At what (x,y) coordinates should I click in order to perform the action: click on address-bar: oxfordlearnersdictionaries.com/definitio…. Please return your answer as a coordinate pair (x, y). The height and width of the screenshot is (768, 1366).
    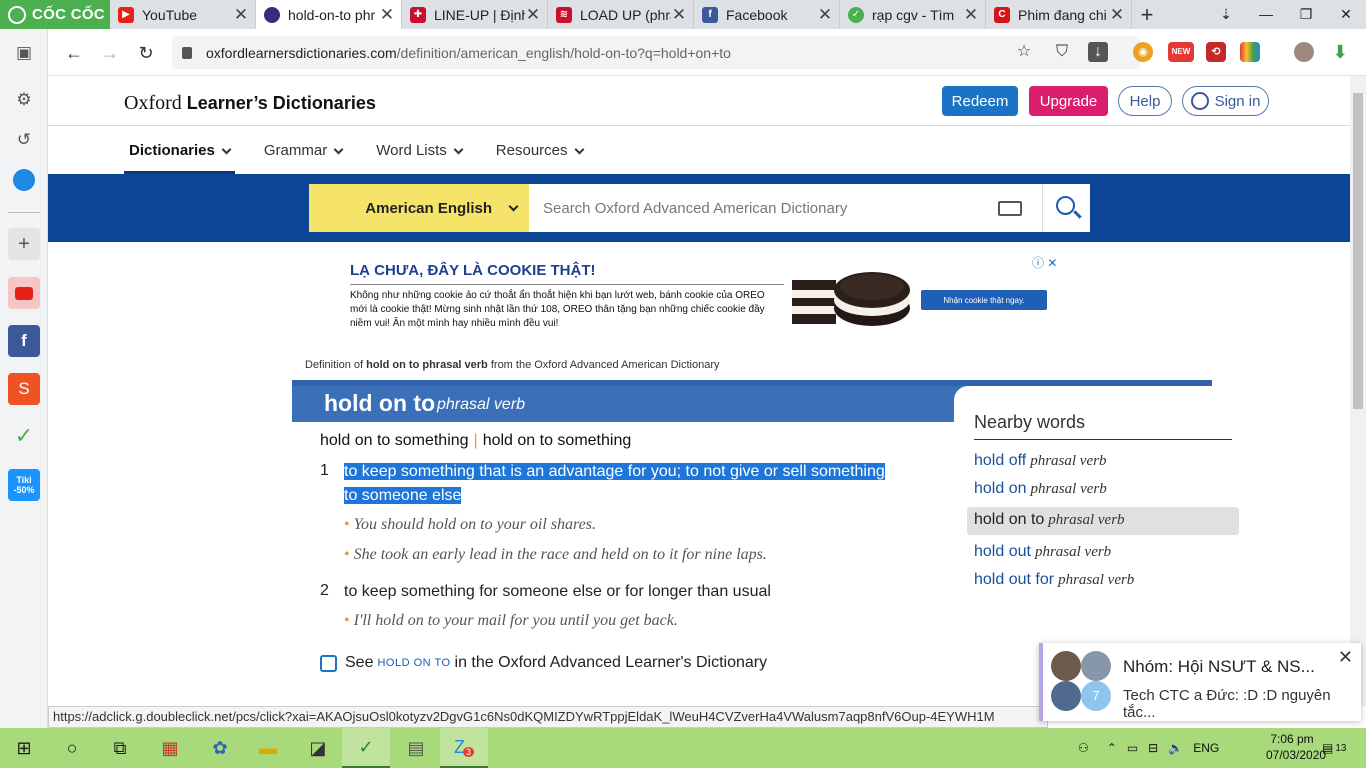
    Looking at the image, I should click on (656, 52).